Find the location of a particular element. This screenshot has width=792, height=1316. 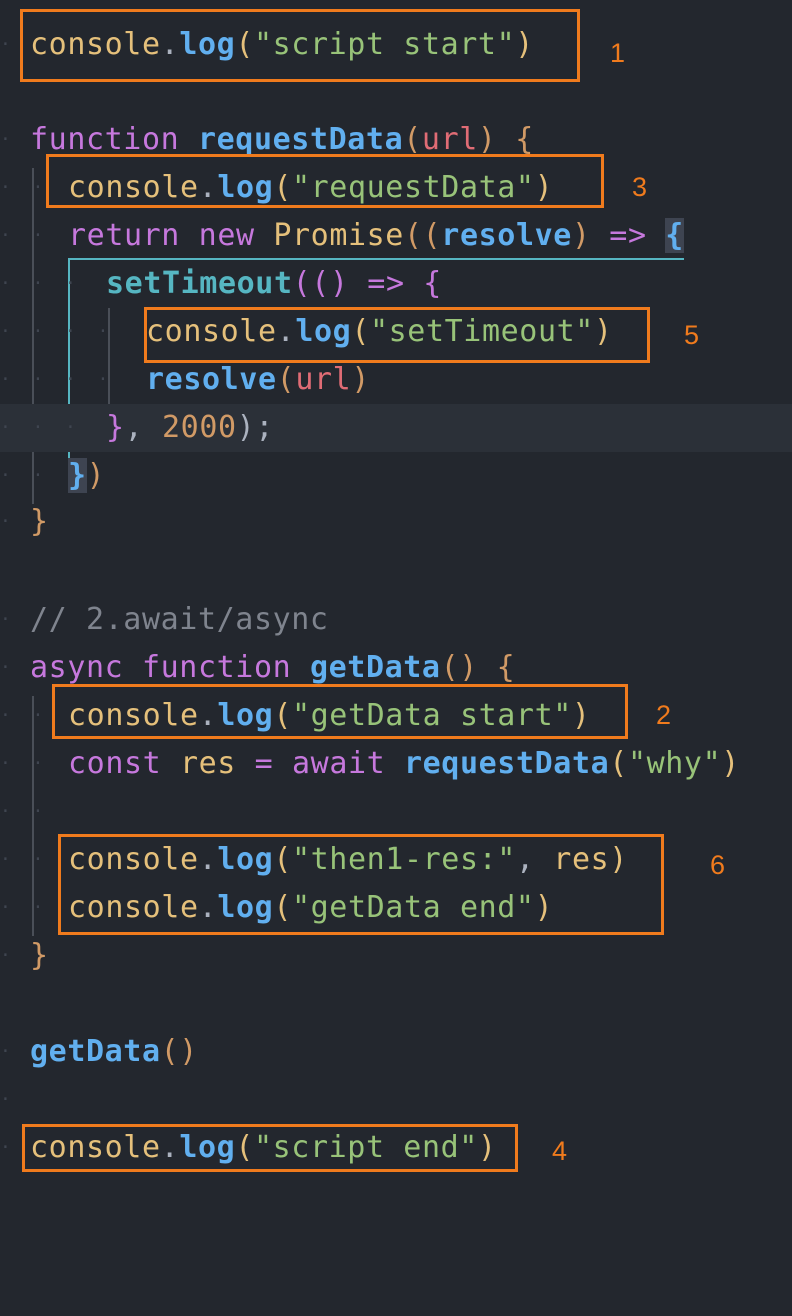

annotation-number-2: 2 is located at coordinates (664, 715).